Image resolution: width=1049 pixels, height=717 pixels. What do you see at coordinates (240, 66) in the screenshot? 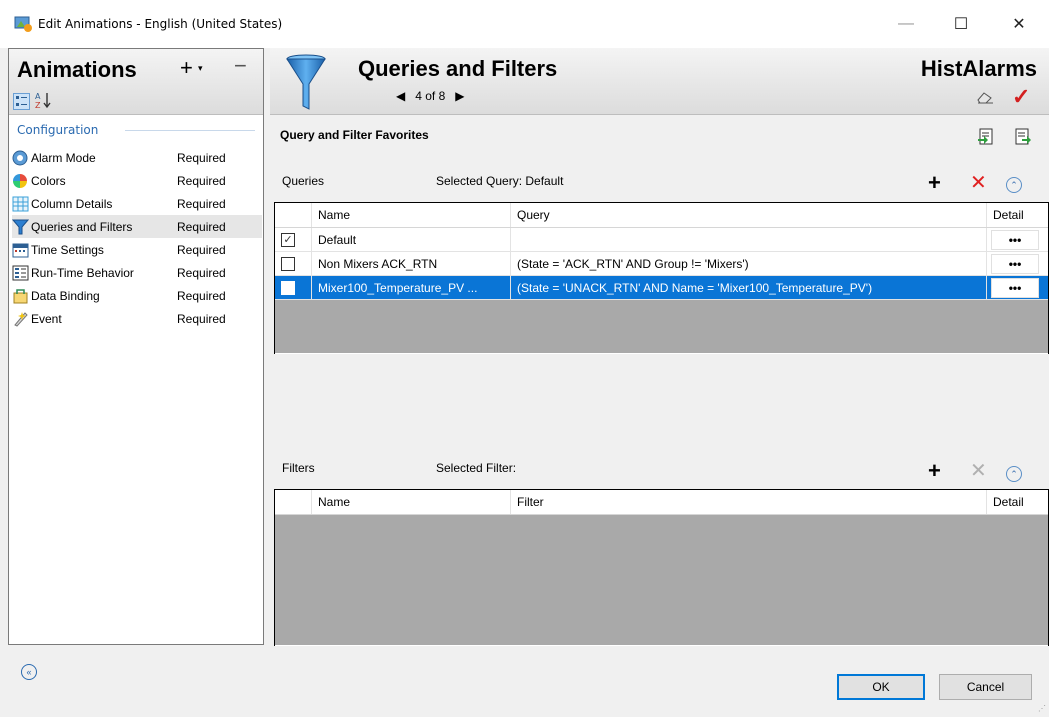
I see `remove-animation-button: −` at bounding box center [240, 66].